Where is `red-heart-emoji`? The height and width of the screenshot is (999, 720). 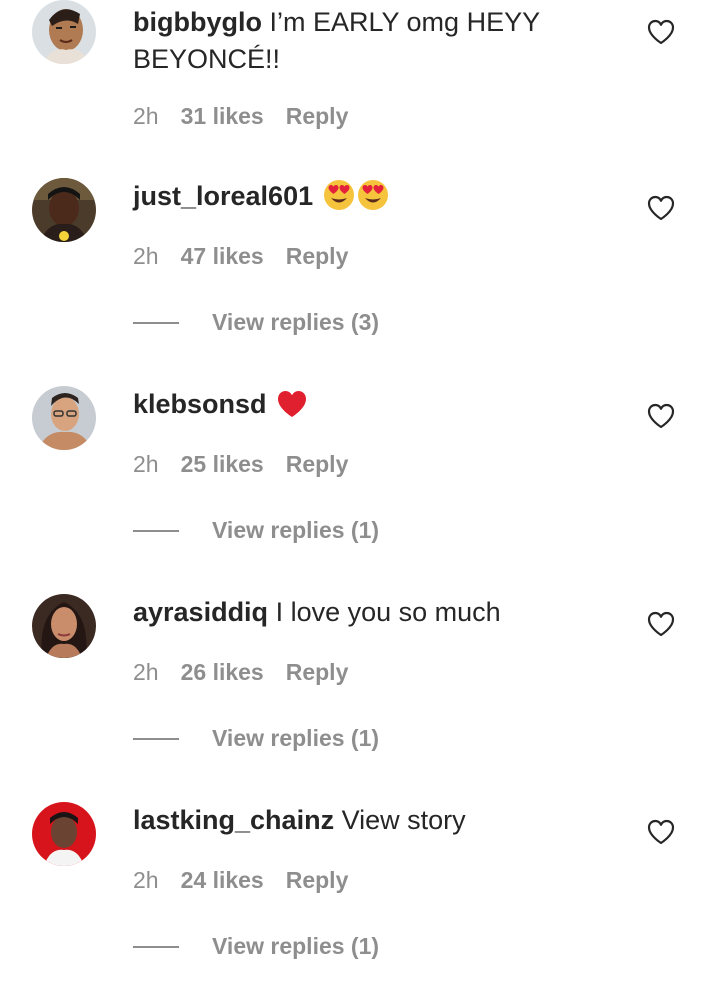
red-heart-emoji is located at coordinates (292, 404).